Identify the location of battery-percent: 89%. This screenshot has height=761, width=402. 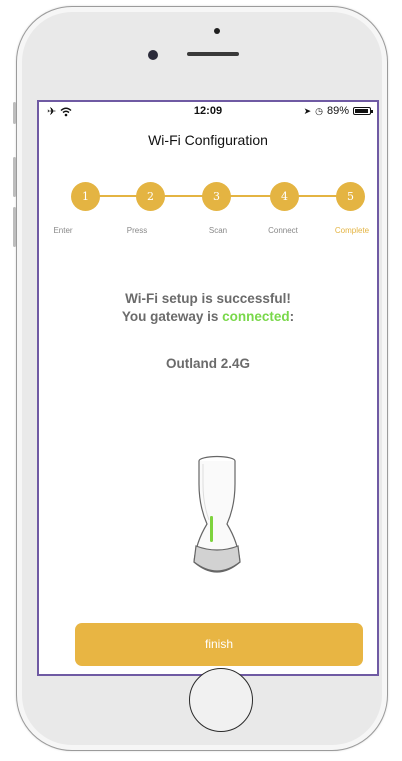
(337, 111).